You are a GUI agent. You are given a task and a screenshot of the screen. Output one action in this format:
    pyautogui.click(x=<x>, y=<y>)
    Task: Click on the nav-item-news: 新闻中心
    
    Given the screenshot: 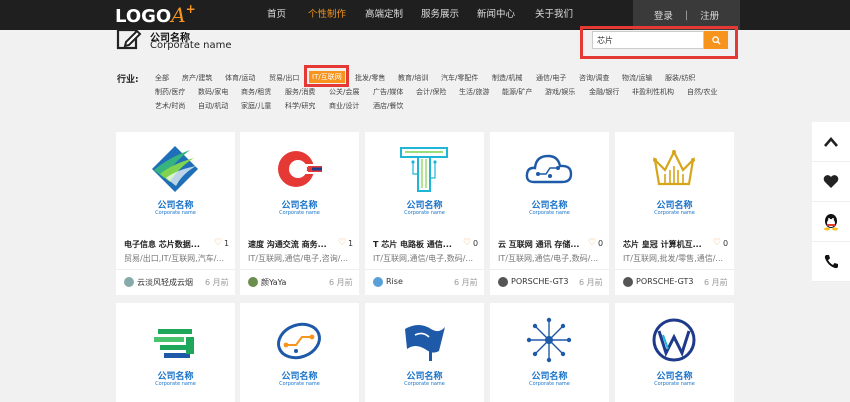 What is the action you would take?
    pyautogui.click(x=505, y=15)
    